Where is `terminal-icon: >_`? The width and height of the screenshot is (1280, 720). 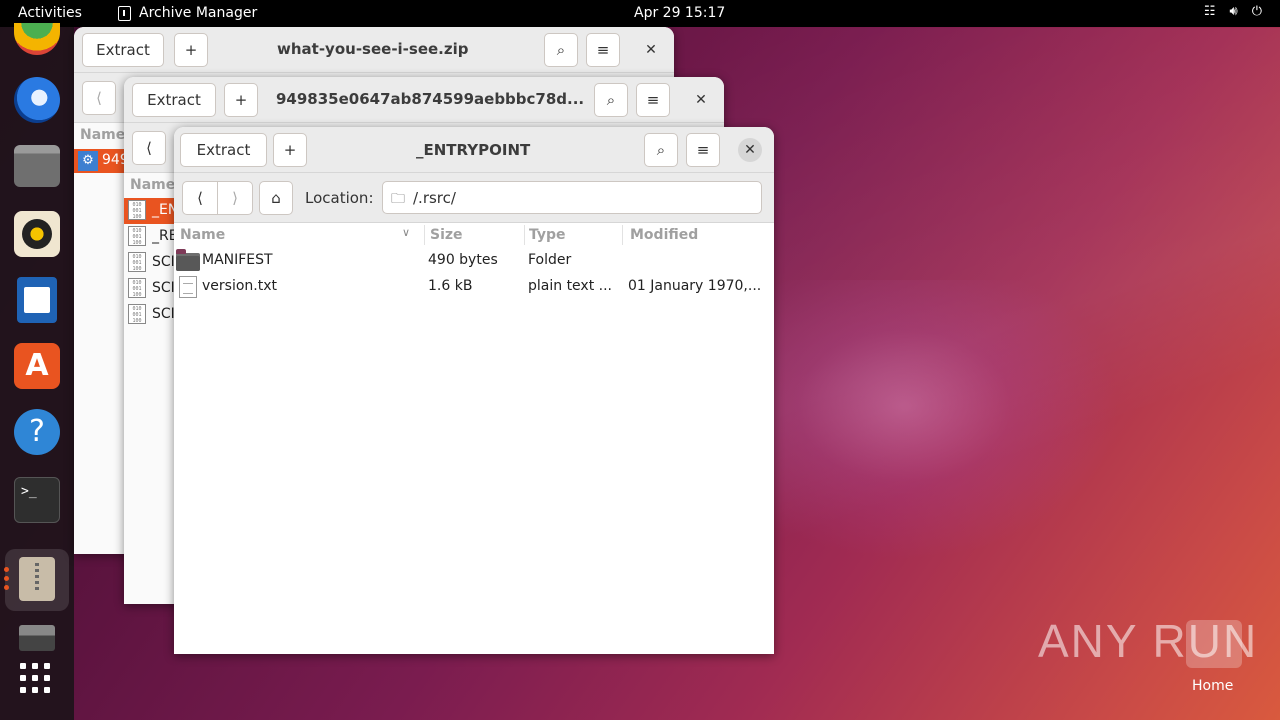 terminal-icon: >_ is located at coordinates (37, 500).